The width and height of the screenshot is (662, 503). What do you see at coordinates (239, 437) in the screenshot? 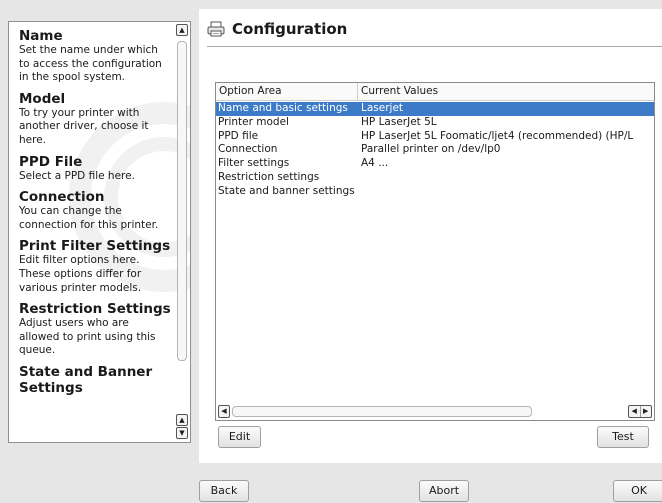
I see `edit-button: Edit` at bounding box center [239, 437].